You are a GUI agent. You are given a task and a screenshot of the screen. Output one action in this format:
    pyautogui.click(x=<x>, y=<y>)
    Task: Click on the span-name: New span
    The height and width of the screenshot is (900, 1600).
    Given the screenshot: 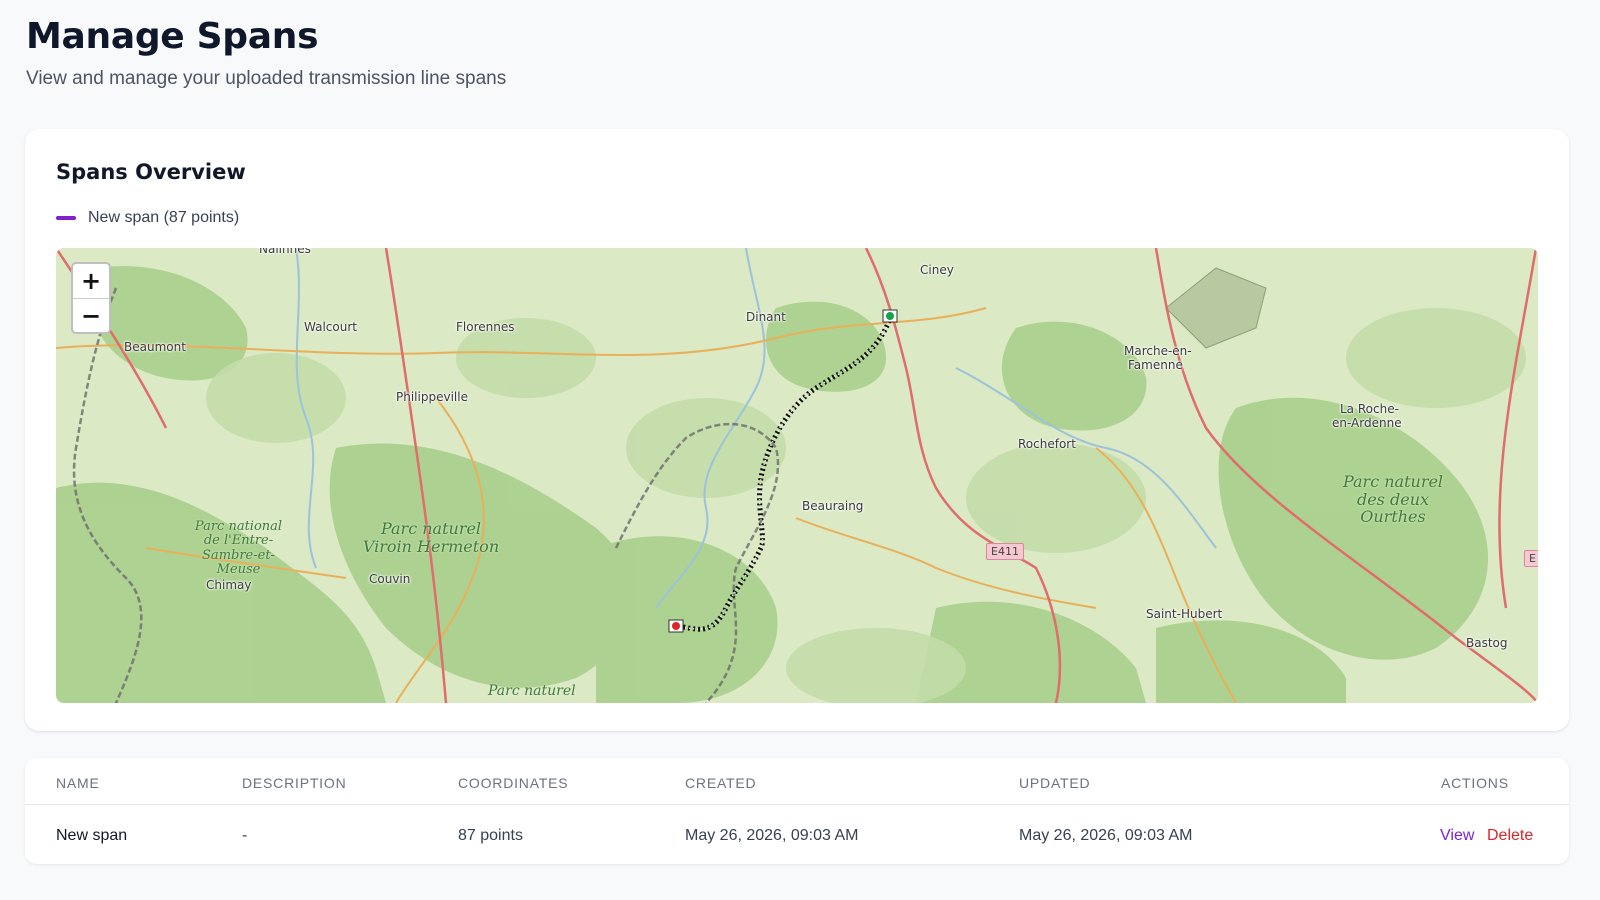 What is the action you would take?
    pyautogui.click(x=92, y=835)
    